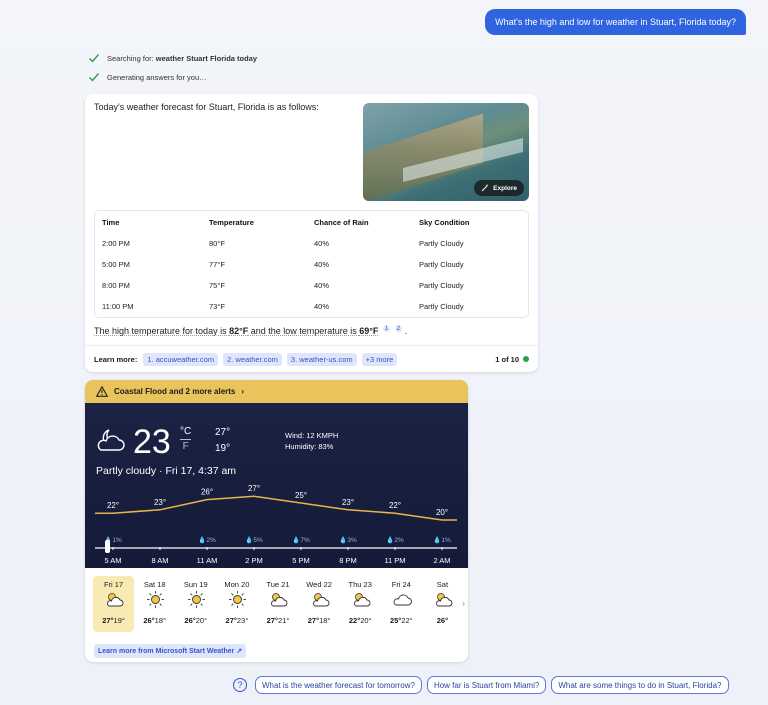 Image resolution: width=768 pixels, height=705 pixels. Describe the element at coordinates (186, 446) in the screenshot. I see `fahrenheit-unit: F` at that location.